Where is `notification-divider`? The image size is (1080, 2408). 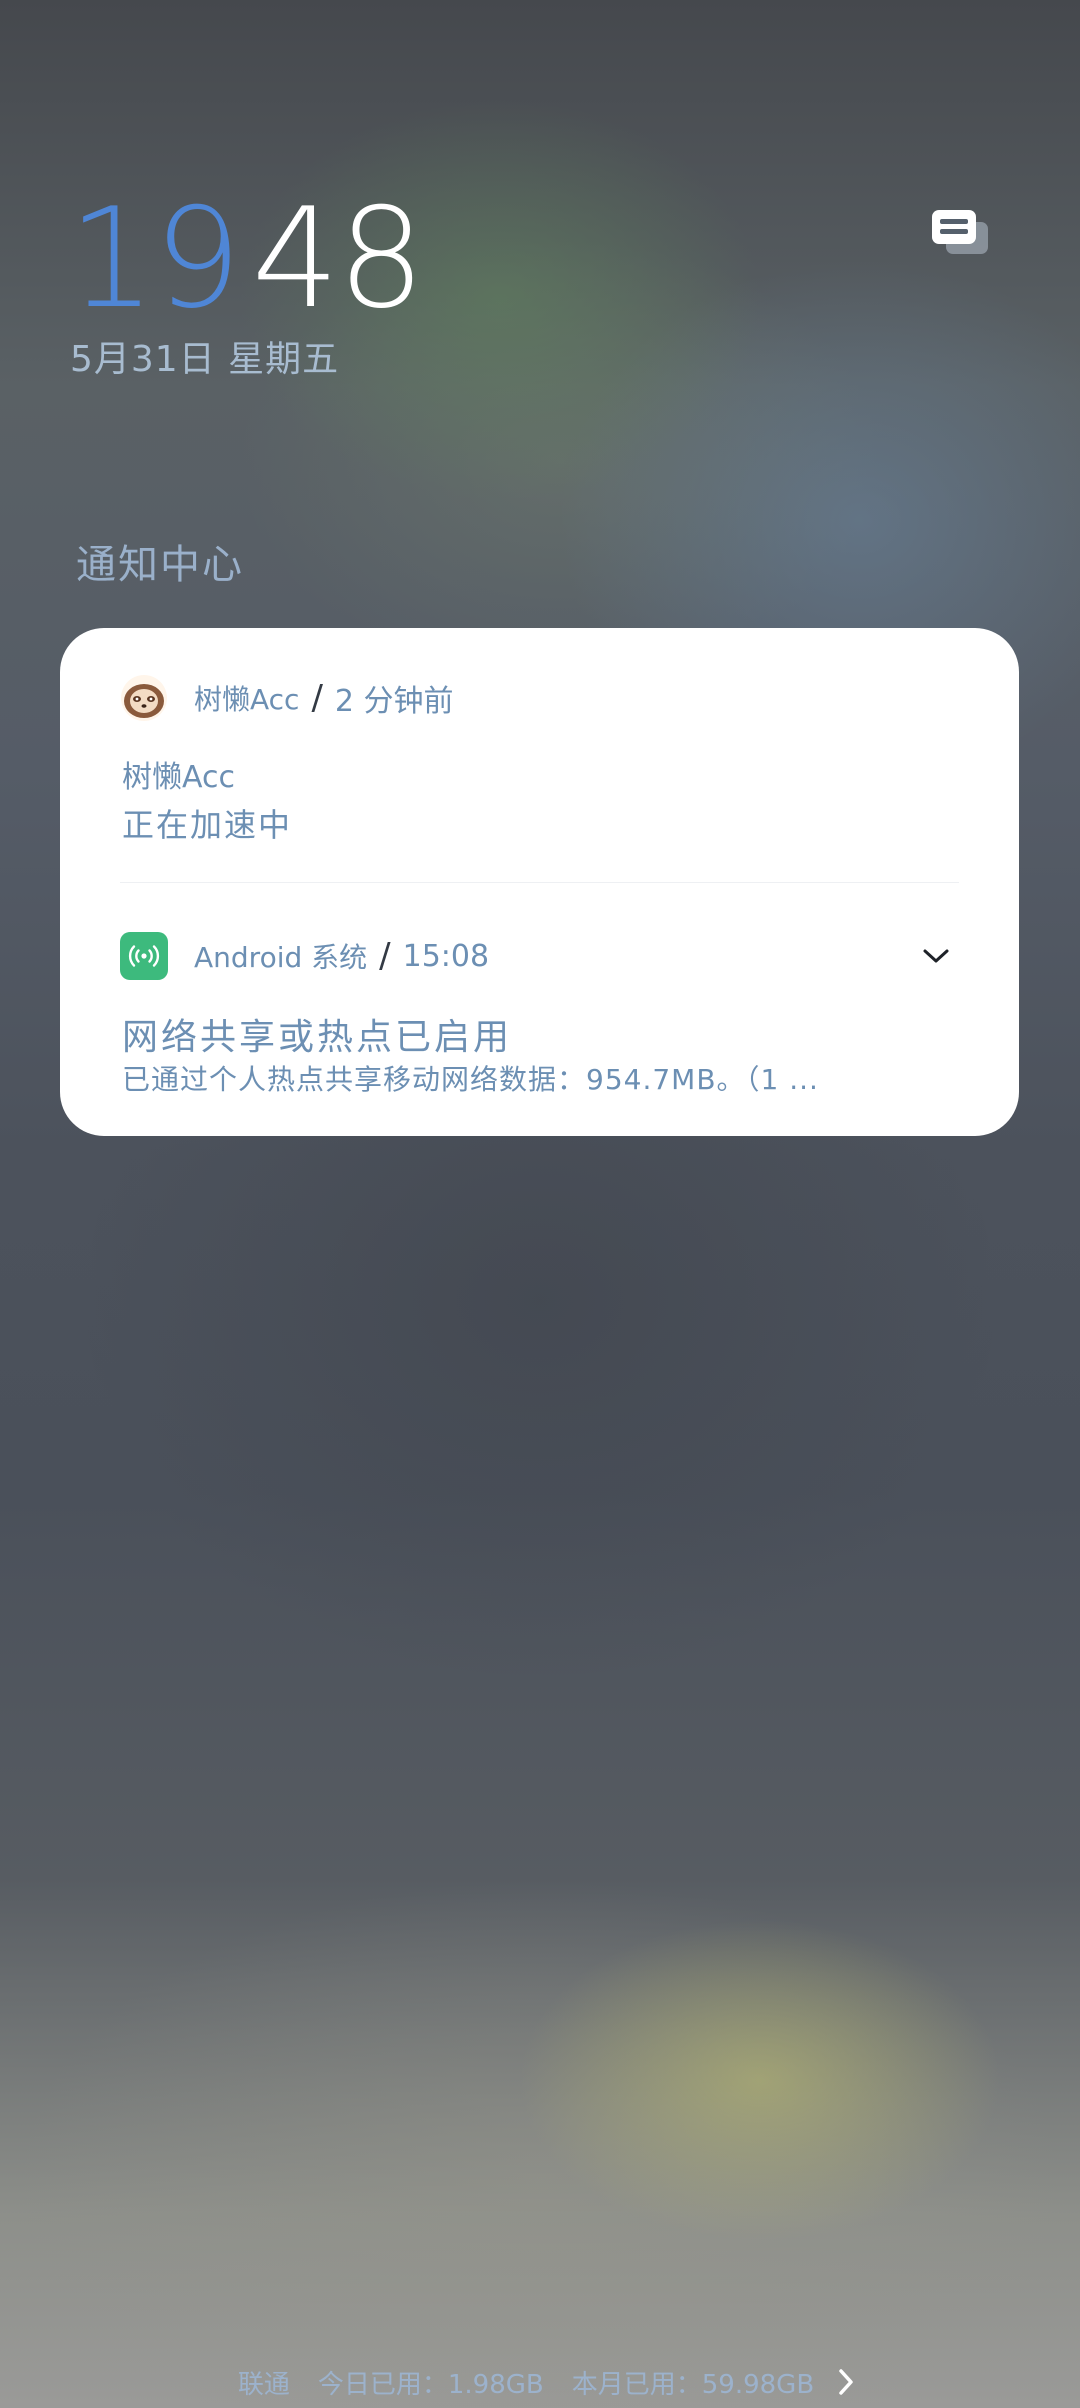 notification-divider is located at coordinates (539, 882).